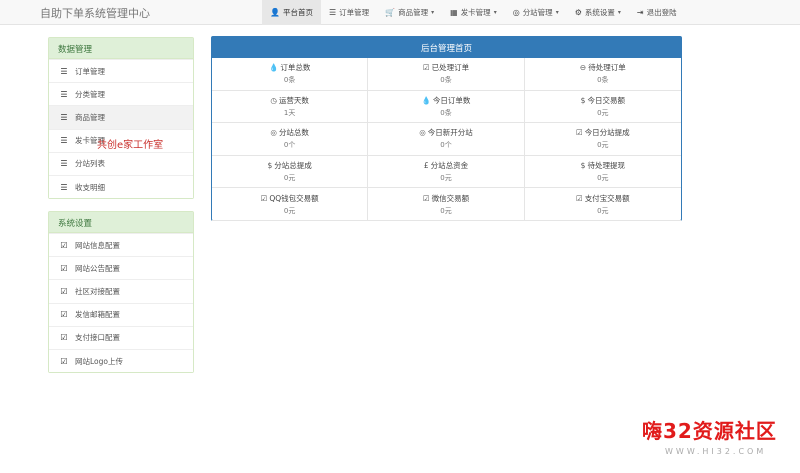 Image resolution: width=800 pixels, height=473 pixels. Describe the element at coordinates (657, 12) in the screenshot. I see `nav-logout: ⇥ 退出登陆` at that location.